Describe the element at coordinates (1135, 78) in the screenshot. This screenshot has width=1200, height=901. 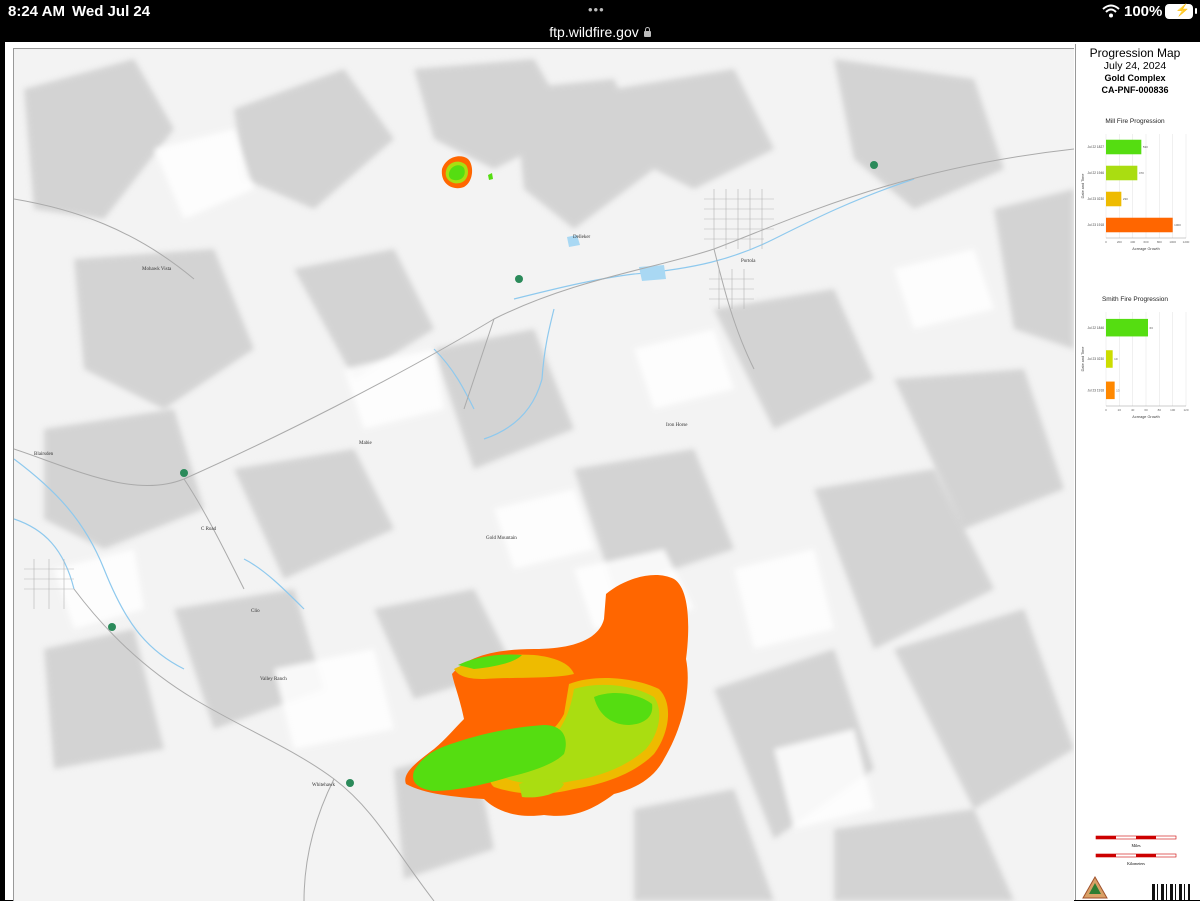
I see `legend-complex: Gold Complex` at that location.